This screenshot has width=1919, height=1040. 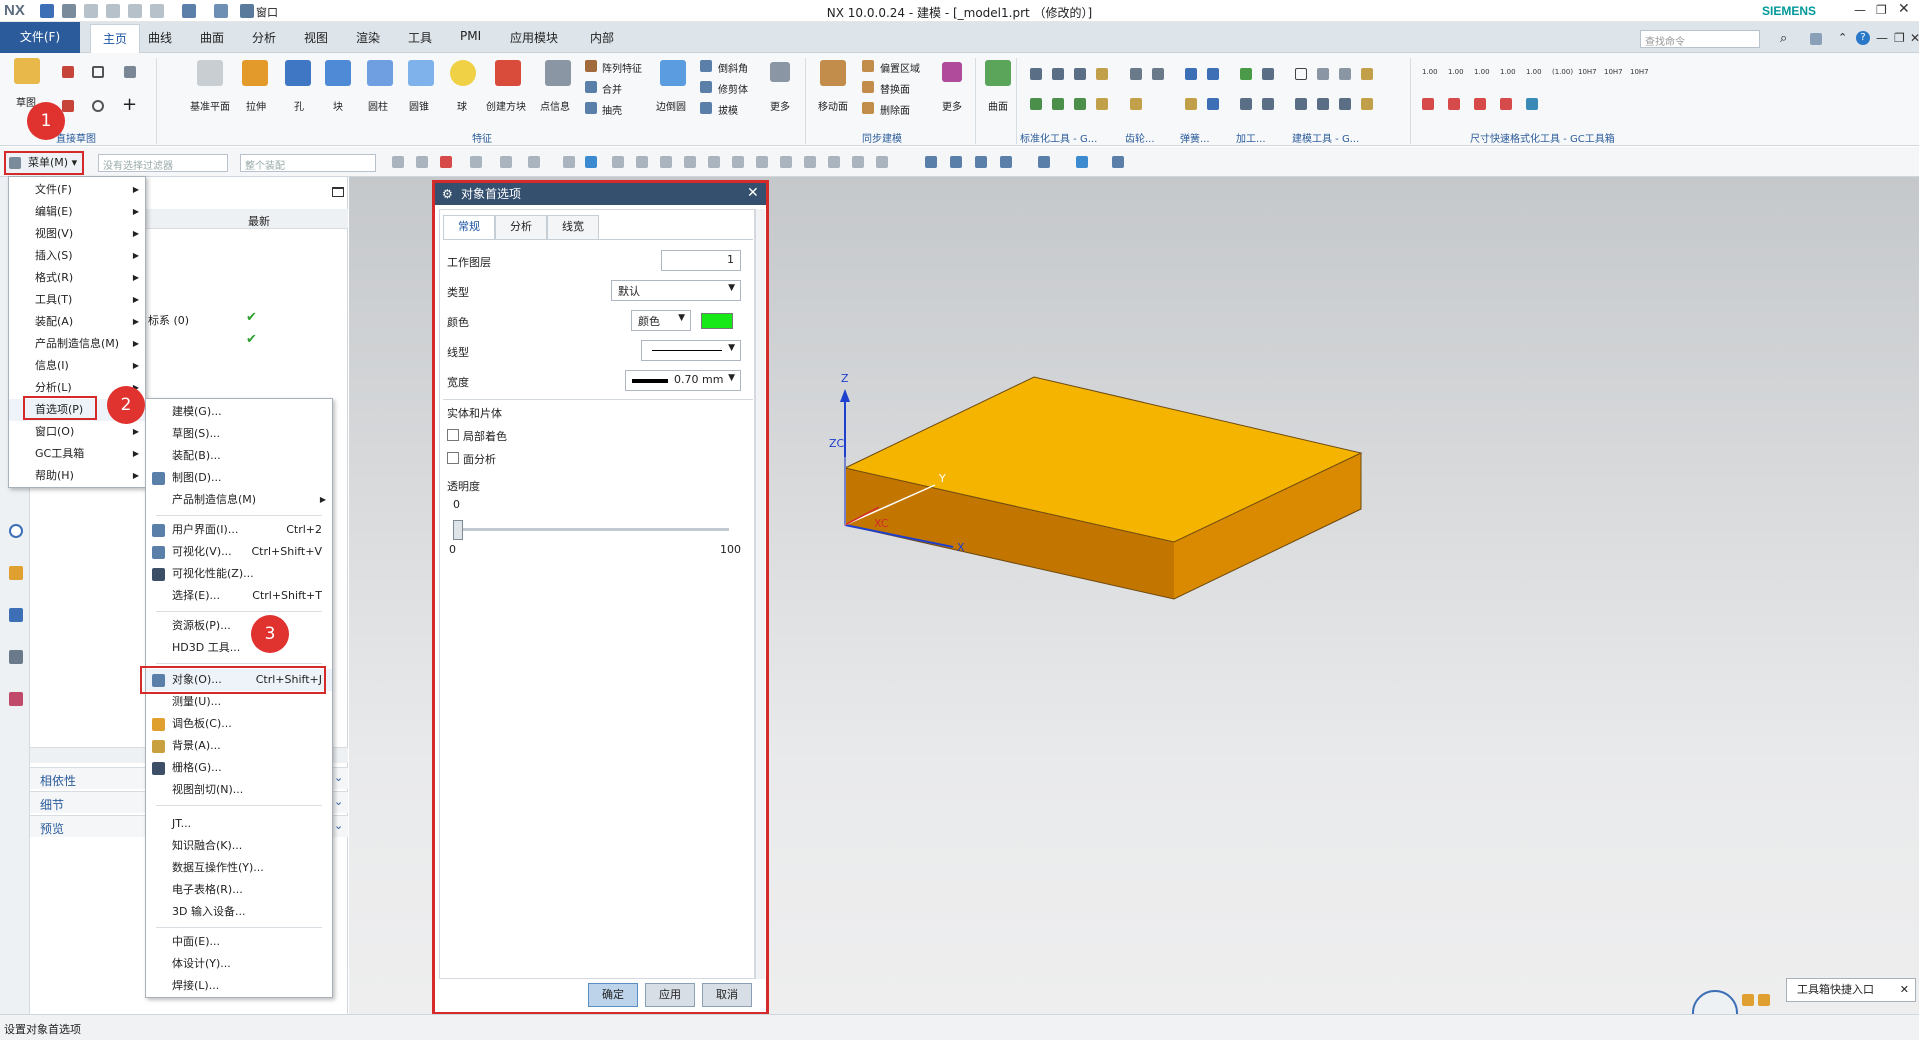 What do you see at coordinates (168, 320) in the screenshot?
I see `csys-row-label: 标系 (0)` at bounding box center [168, 320].